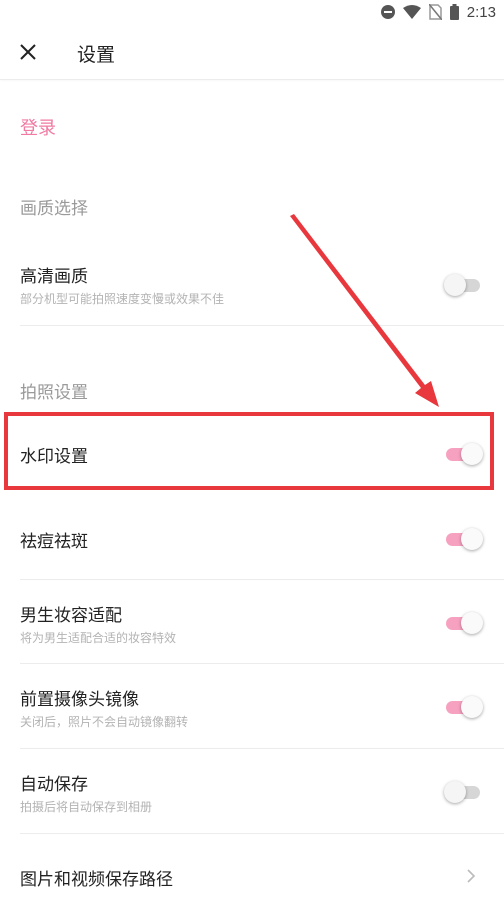  What do you see at coordinates (98, 638) in the screenshot?
I see `setting-subtitle-male-makeup: 将为男生适配合适的妆容特效` at bounding box center [98, 638].